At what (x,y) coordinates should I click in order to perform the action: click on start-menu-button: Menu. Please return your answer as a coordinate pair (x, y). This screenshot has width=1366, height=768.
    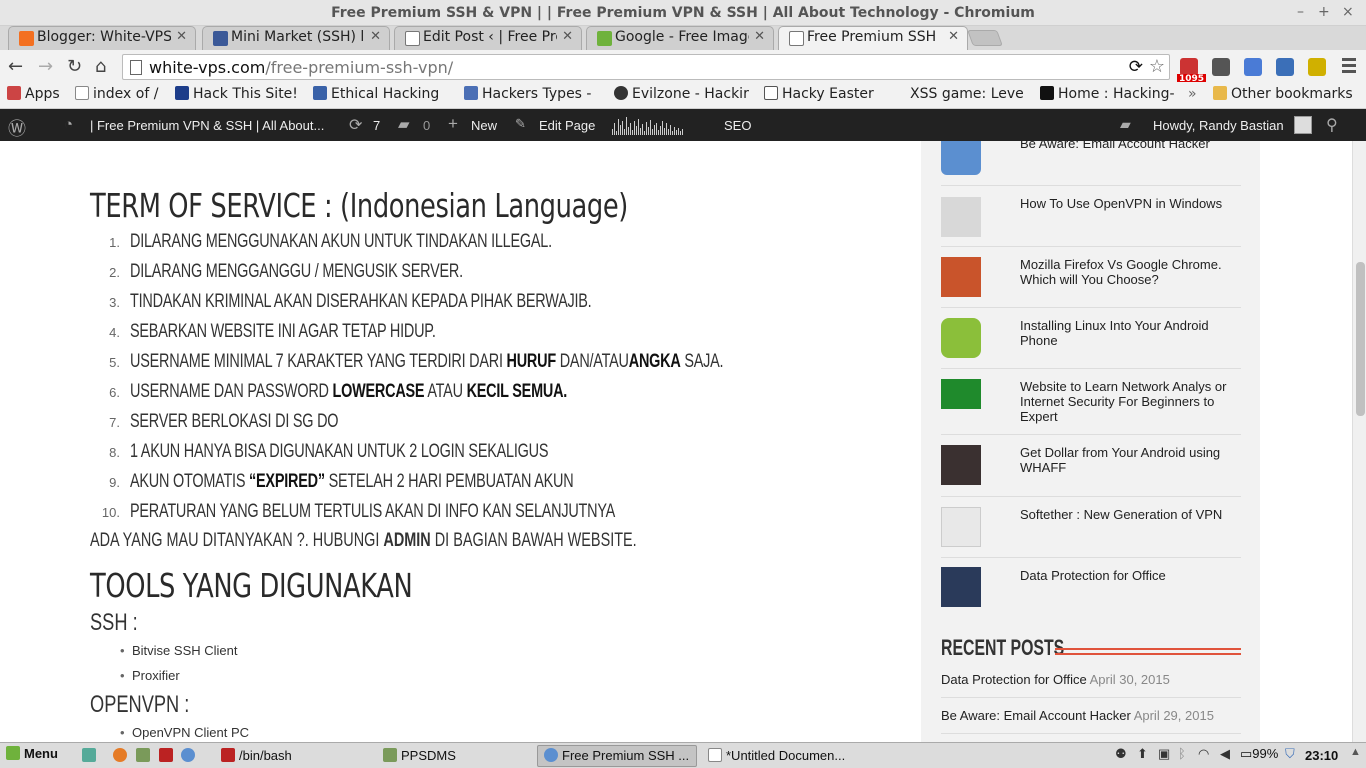
    Looking at the image, I should click on (32, 756).